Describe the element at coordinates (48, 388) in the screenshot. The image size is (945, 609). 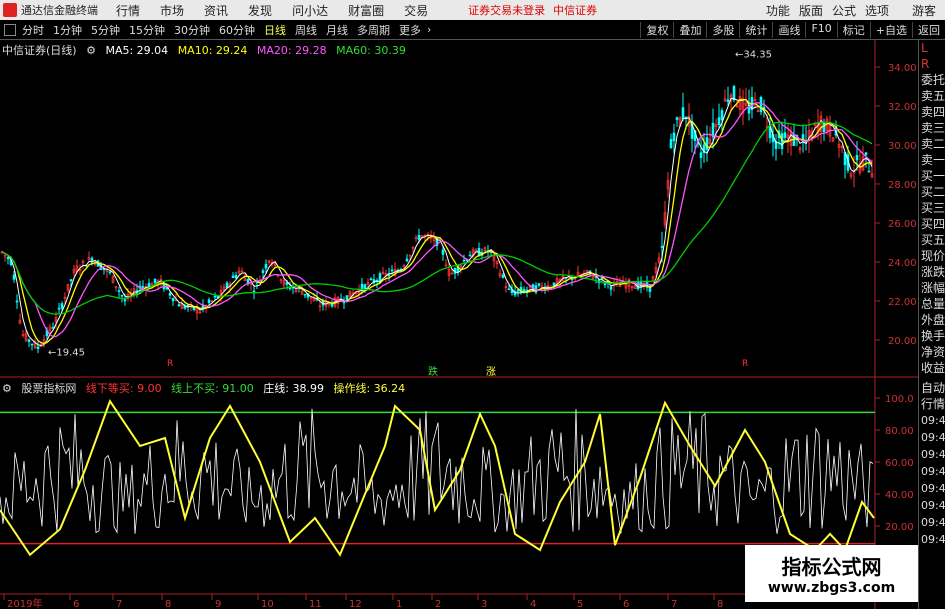
I see `indicator-name: 股票指标网` at that location.